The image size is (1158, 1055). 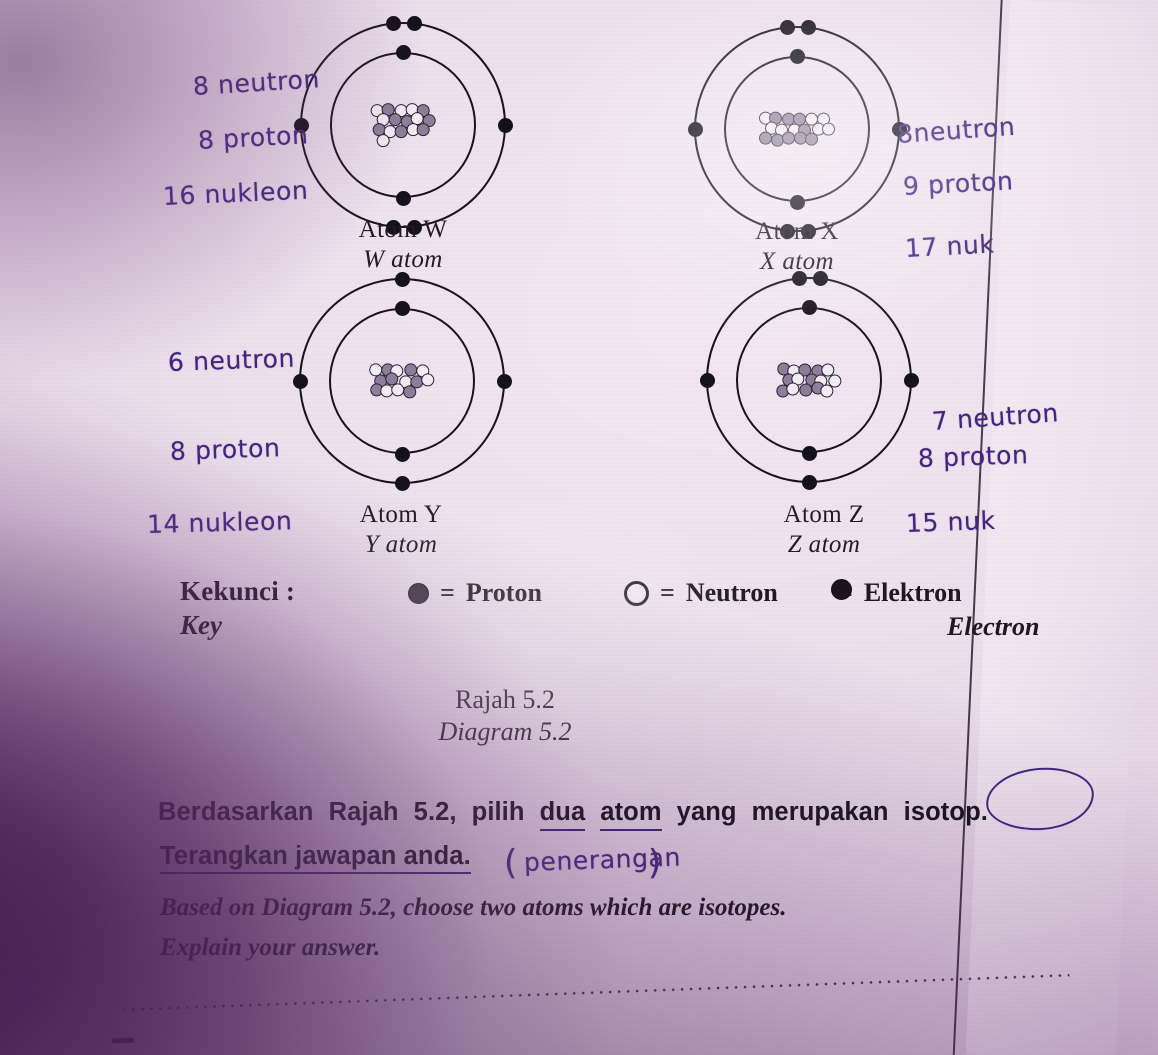 I want to click on handwriting-paren-close: ), so click(x=655, y=863).